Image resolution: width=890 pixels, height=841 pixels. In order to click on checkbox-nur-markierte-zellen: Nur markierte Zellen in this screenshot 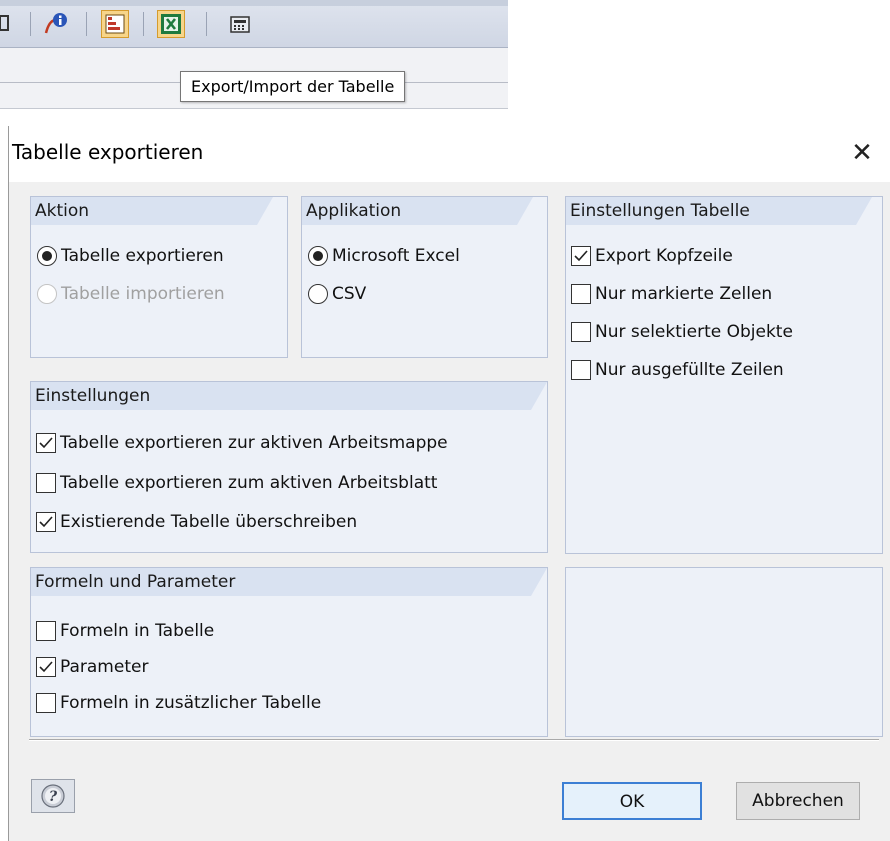, I will do `click(671, 294)`.